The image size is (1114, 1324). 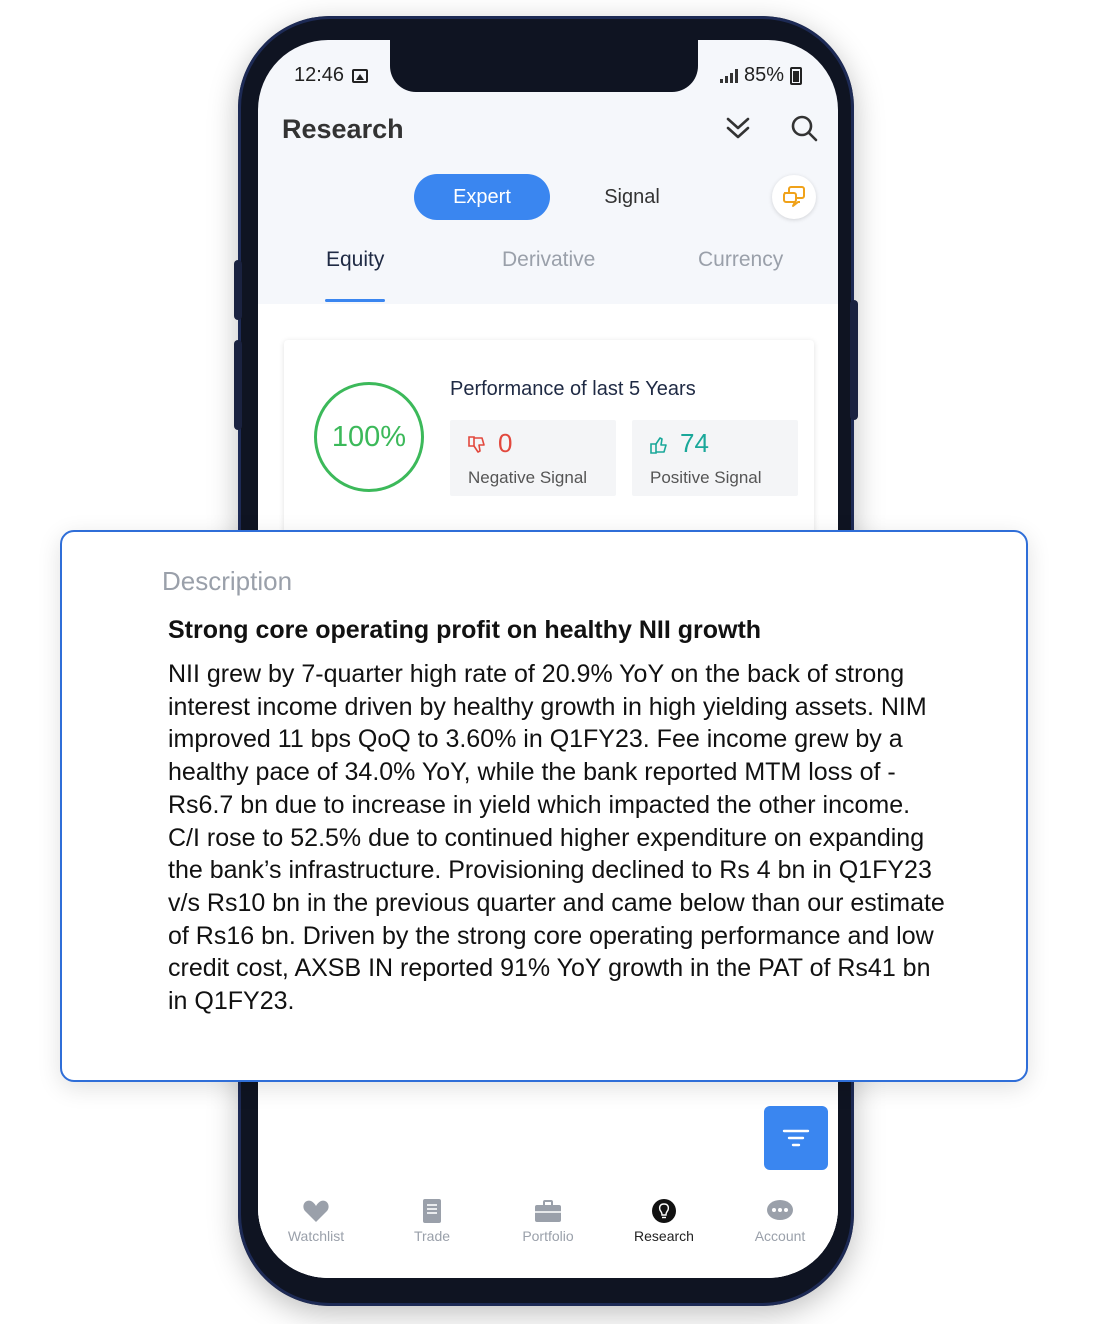 I want to click on chat-button, so click(x=794, y=197).